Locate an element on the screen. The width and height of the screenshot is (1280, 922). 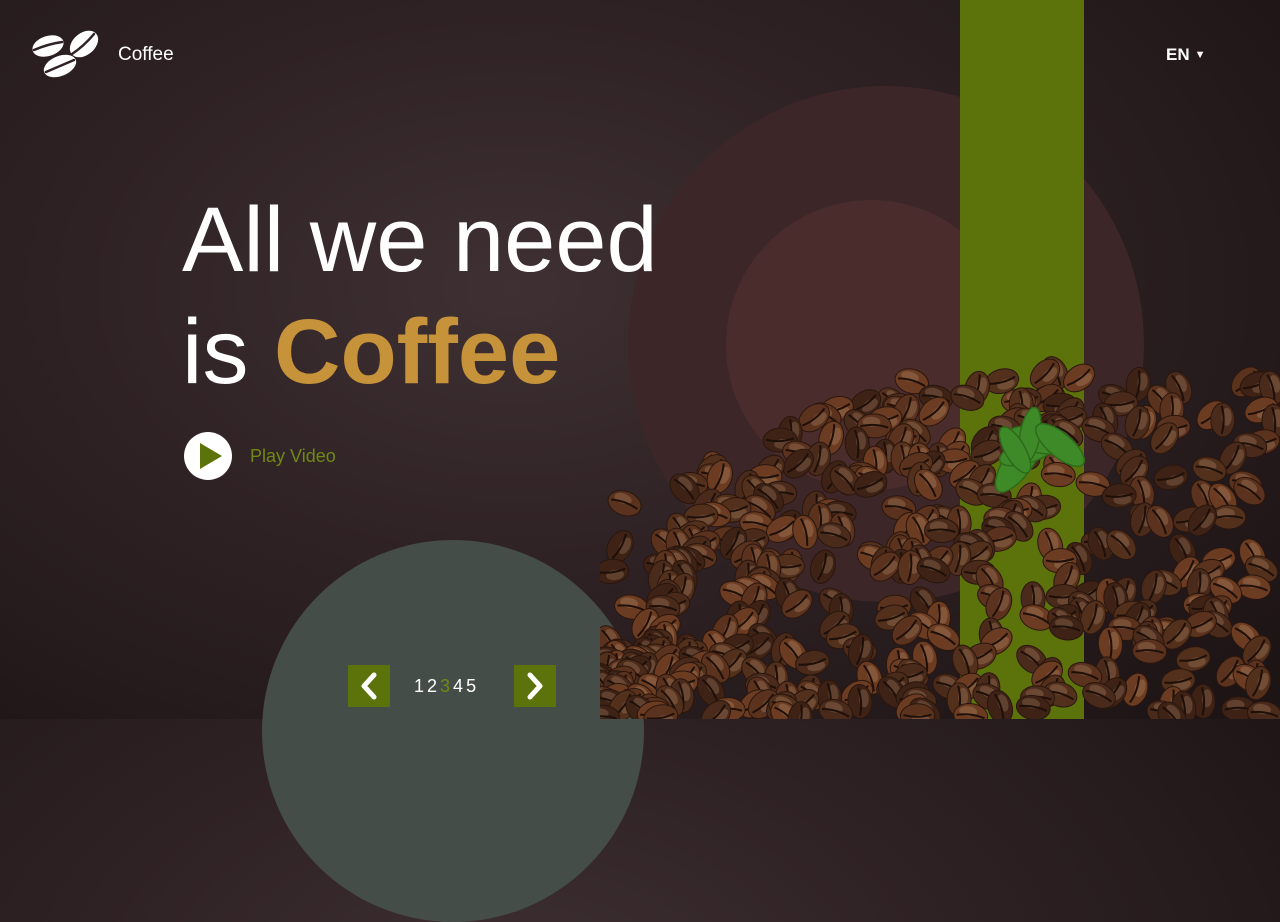
page-2: 2 is located at coordinates (432, 686).